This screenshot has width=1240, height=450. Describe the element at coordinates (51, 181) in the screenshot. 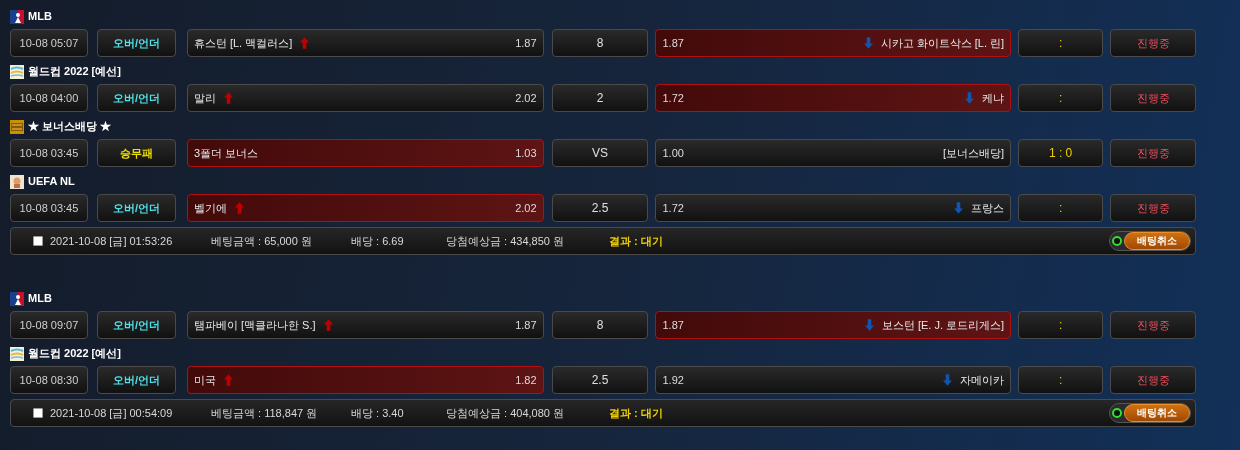

I see `league-name: UEFA NL` at that location.